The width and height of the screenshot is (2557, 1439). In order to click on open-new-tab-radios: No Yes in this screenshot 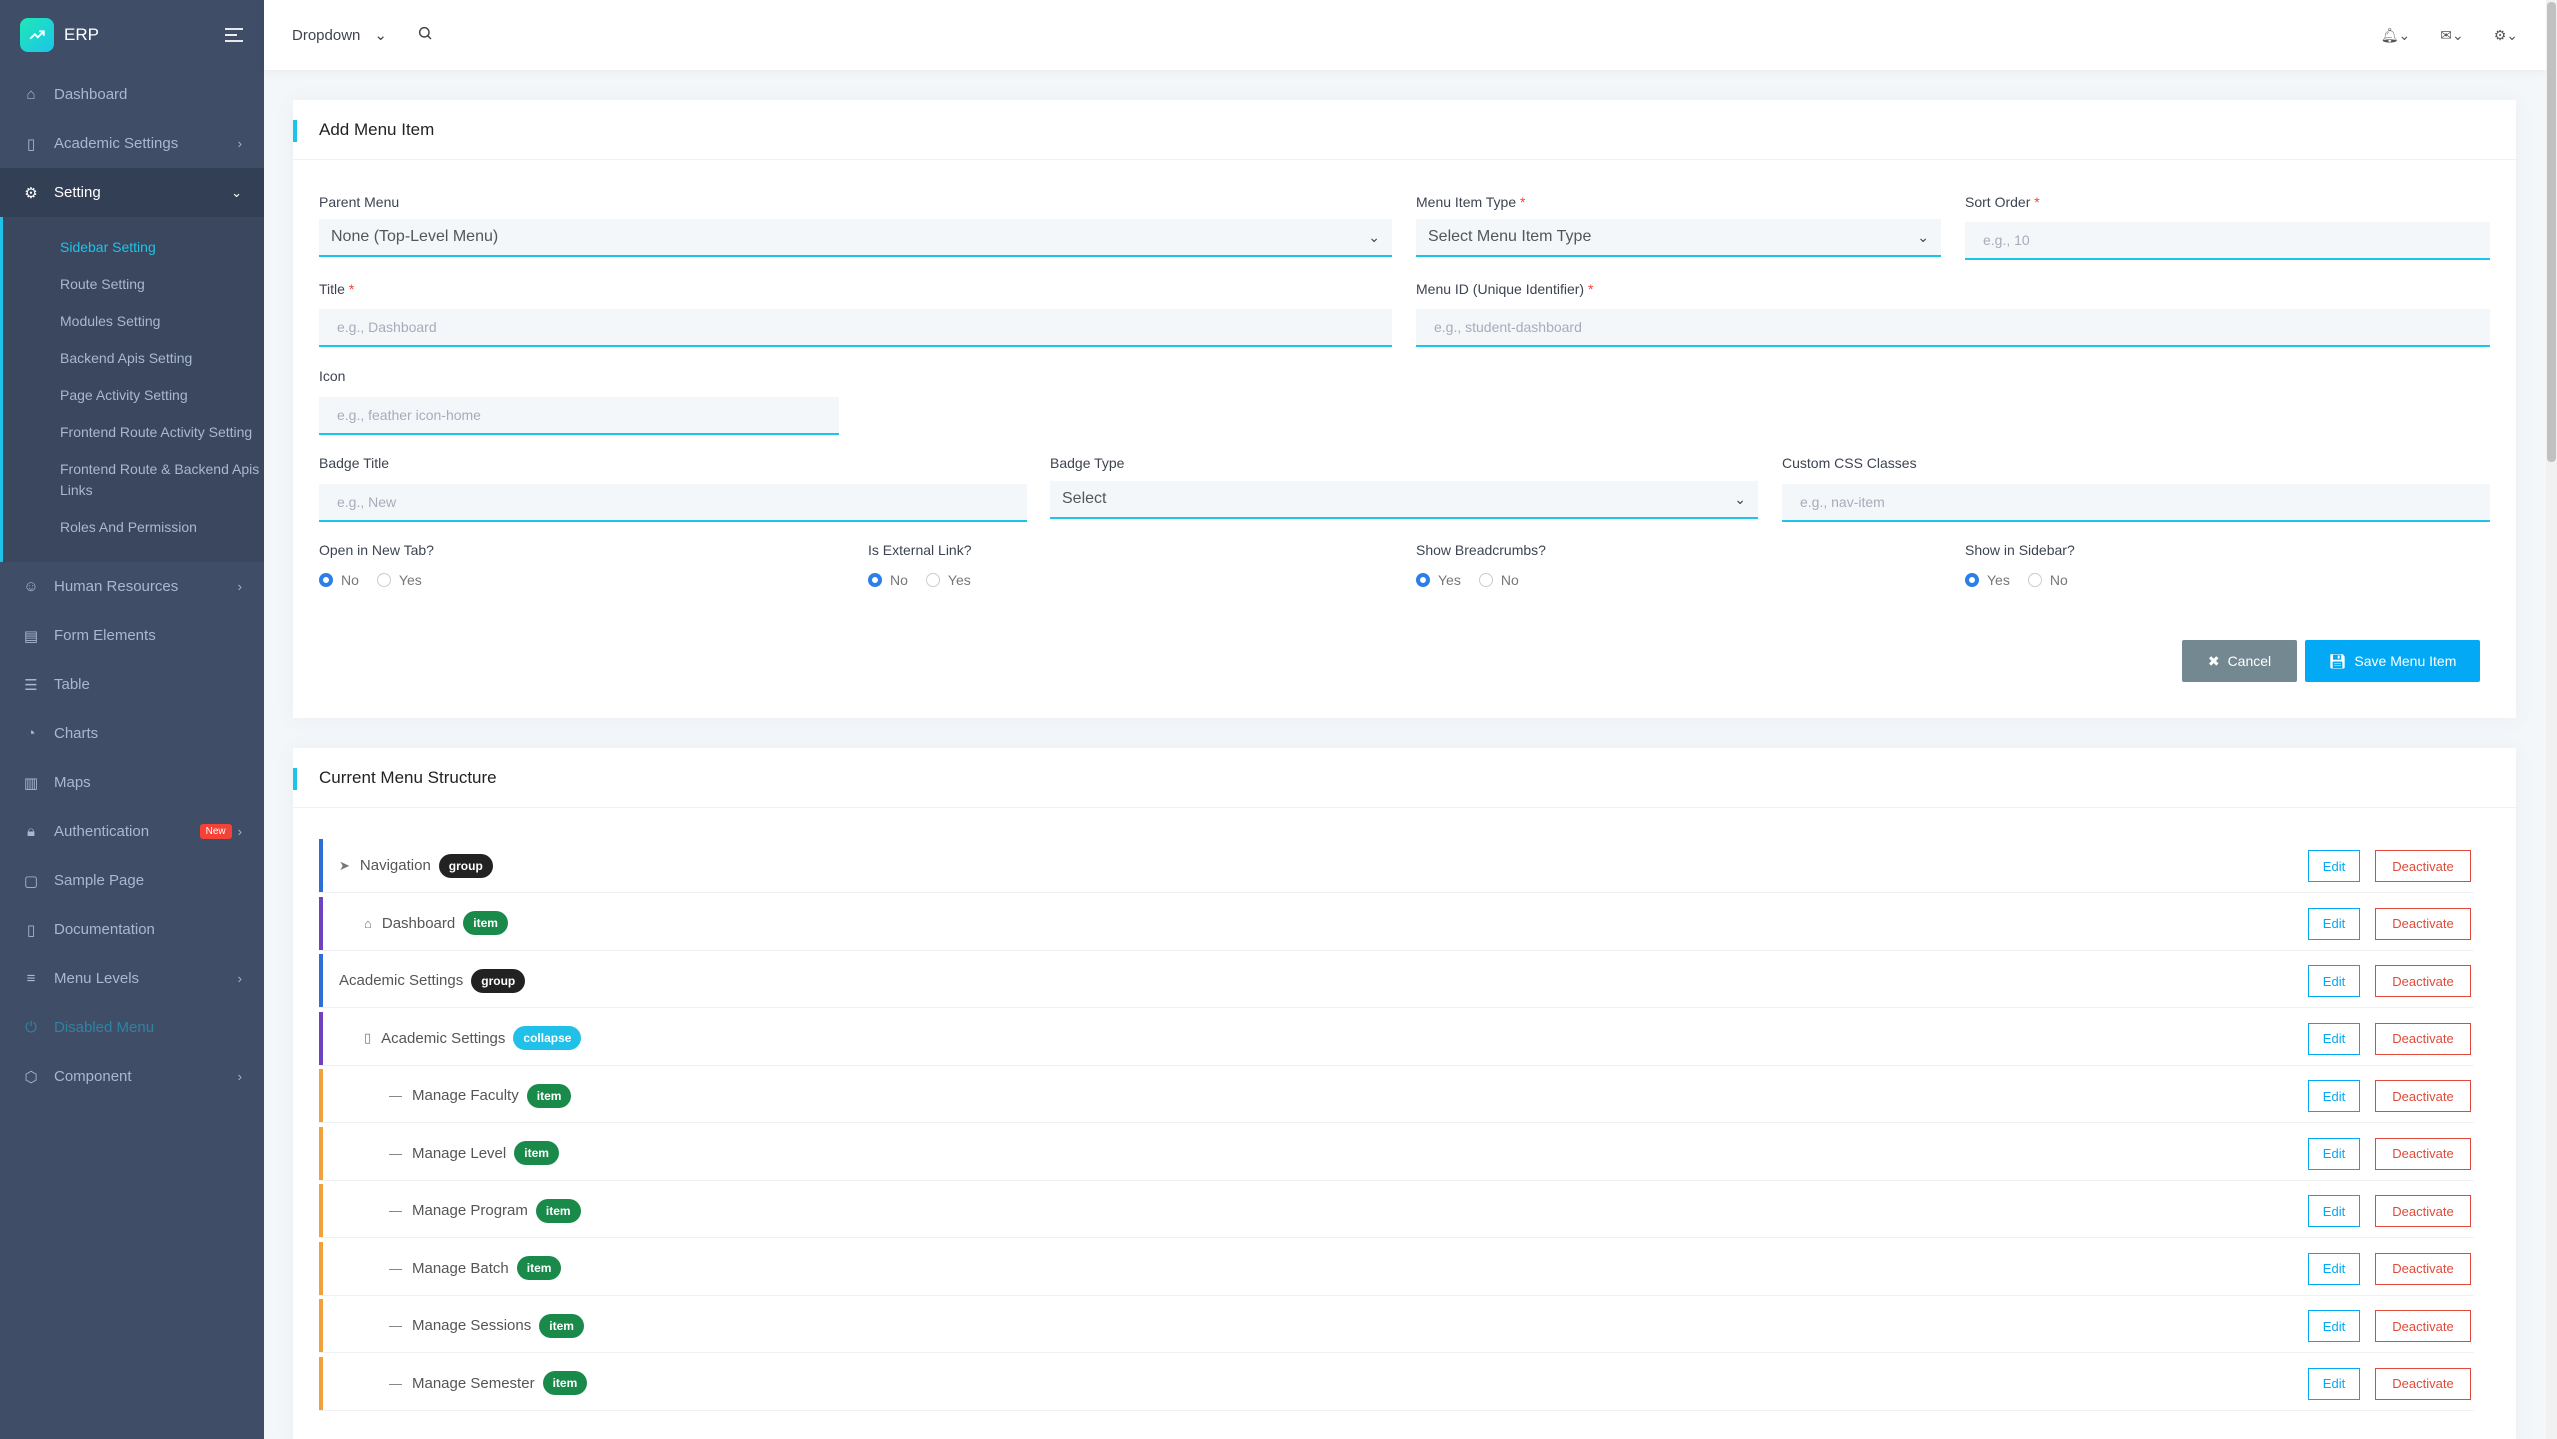, I will do `click(370, 580)`.